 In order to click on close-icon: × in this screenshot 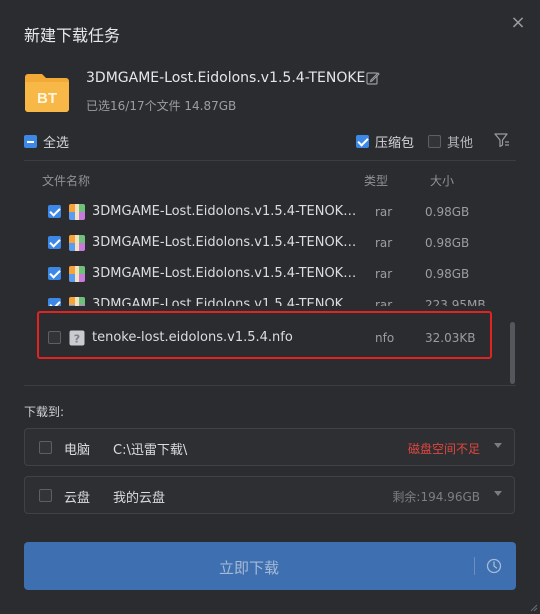, I will do `click(518, 23)`.